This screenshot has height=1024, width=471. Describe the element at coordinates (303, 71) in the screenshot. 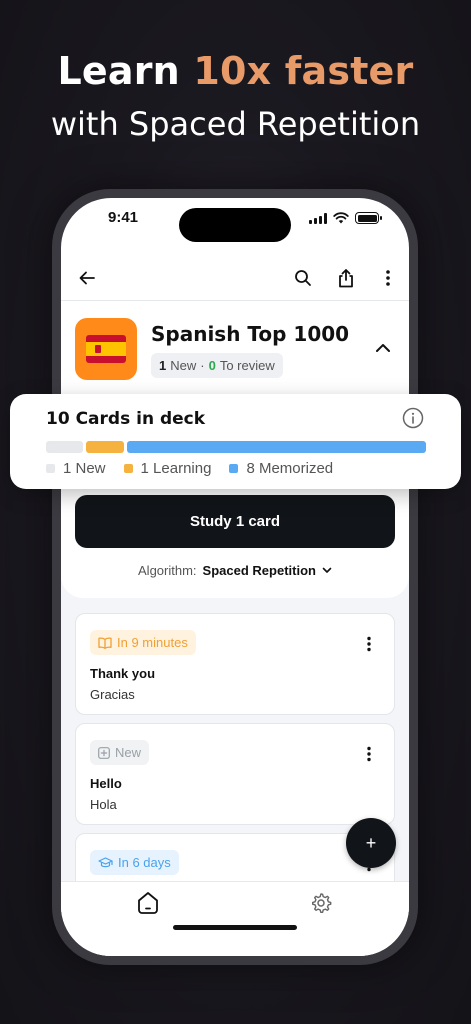

I see `headline-accent: 10x faster` at that location.